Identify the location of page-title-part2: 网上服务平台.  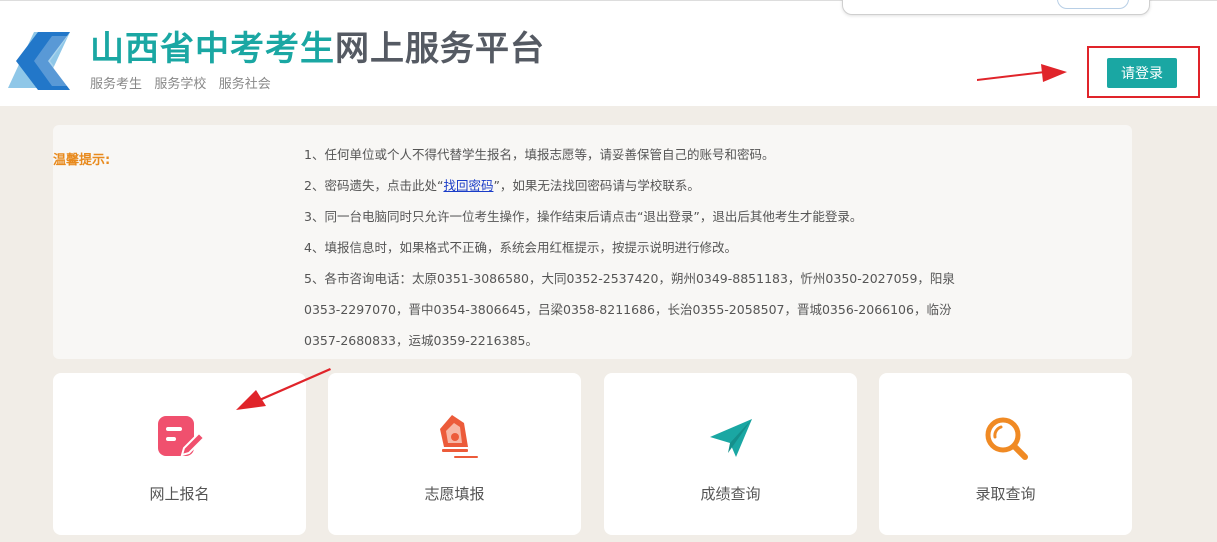
(440, 49).